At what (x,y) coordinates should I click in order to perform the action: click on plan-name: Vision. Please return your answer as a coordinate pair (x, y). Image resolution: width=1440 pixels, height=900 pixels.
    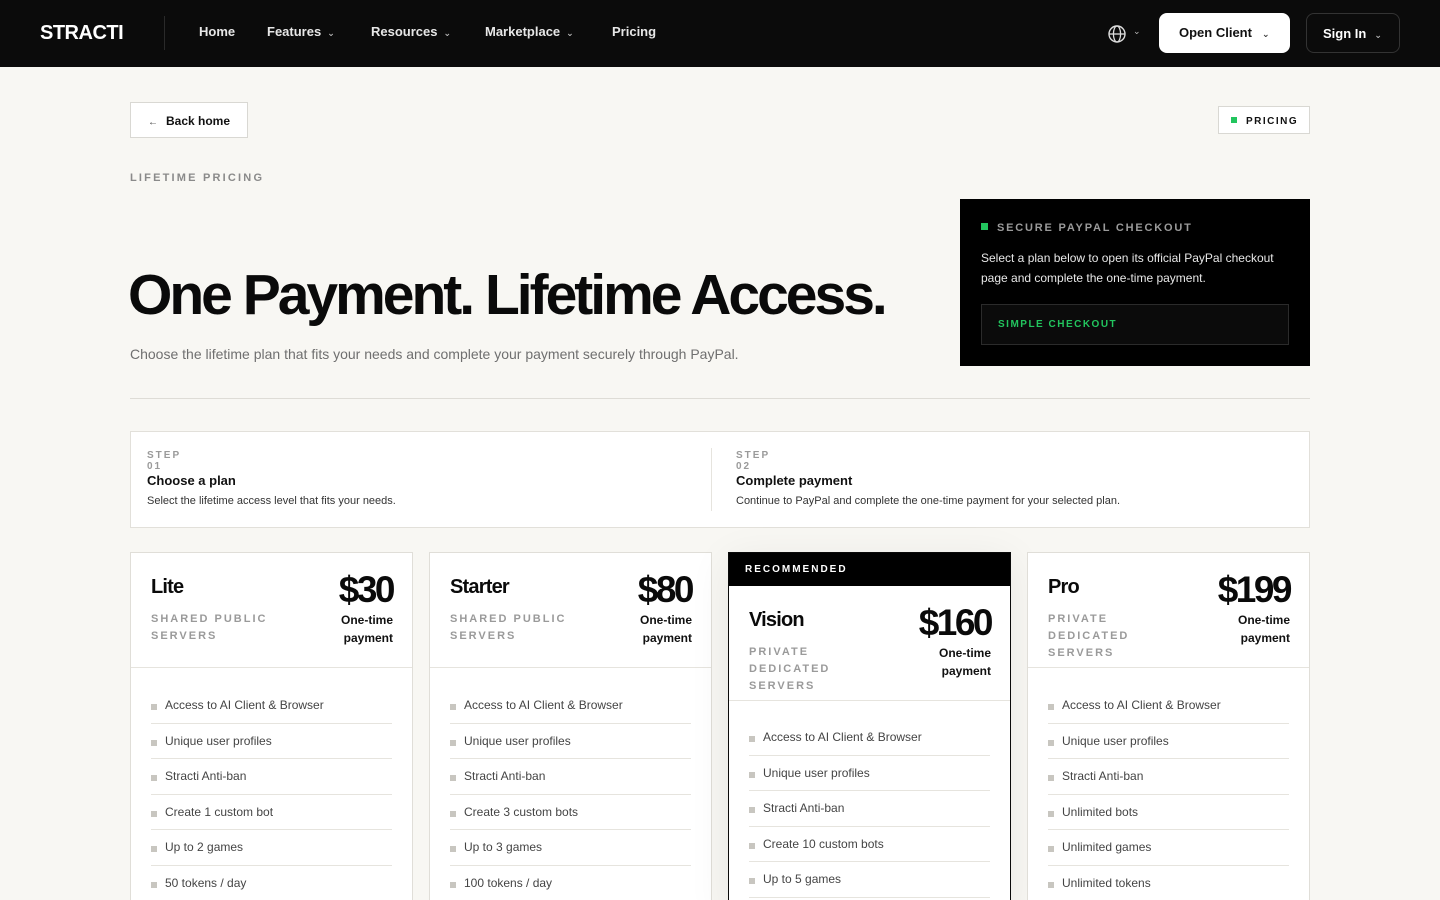
    Looking at the image, I should click on (777, 620).